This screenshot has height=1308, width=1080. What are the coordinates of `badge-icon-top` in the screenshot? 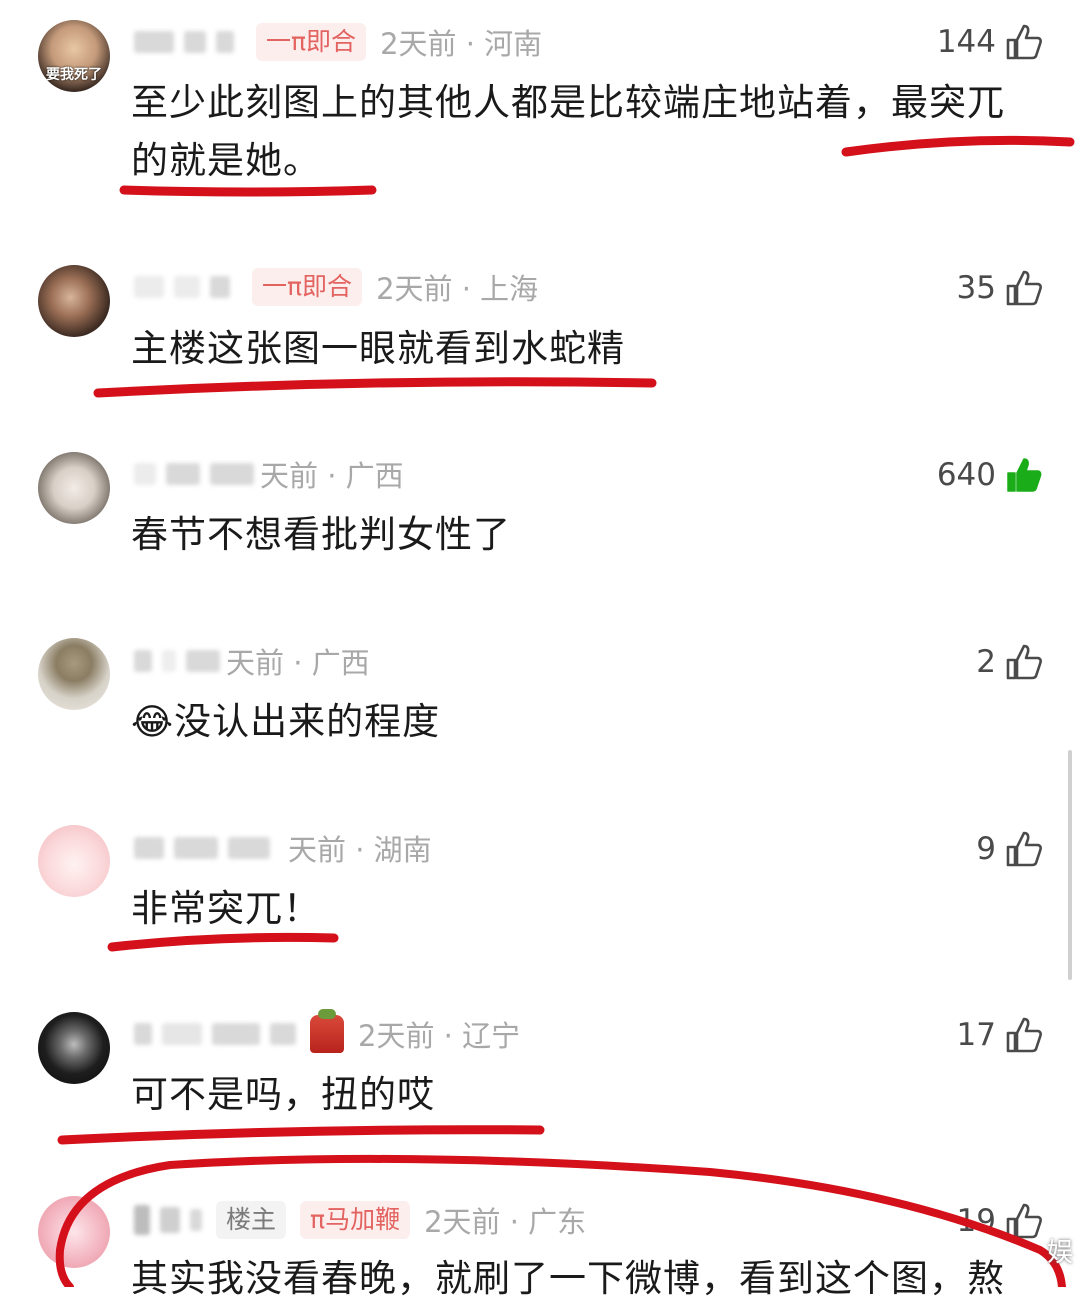 It's located at (327, 1014).